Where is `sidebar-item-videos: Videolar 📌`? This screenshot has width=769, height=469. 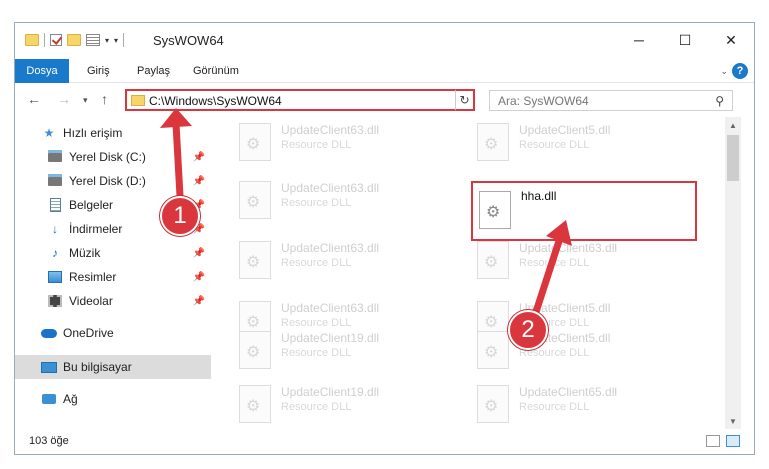 sidebar-item-videos: Videolar 📌 is located at coordinates (113, 301).